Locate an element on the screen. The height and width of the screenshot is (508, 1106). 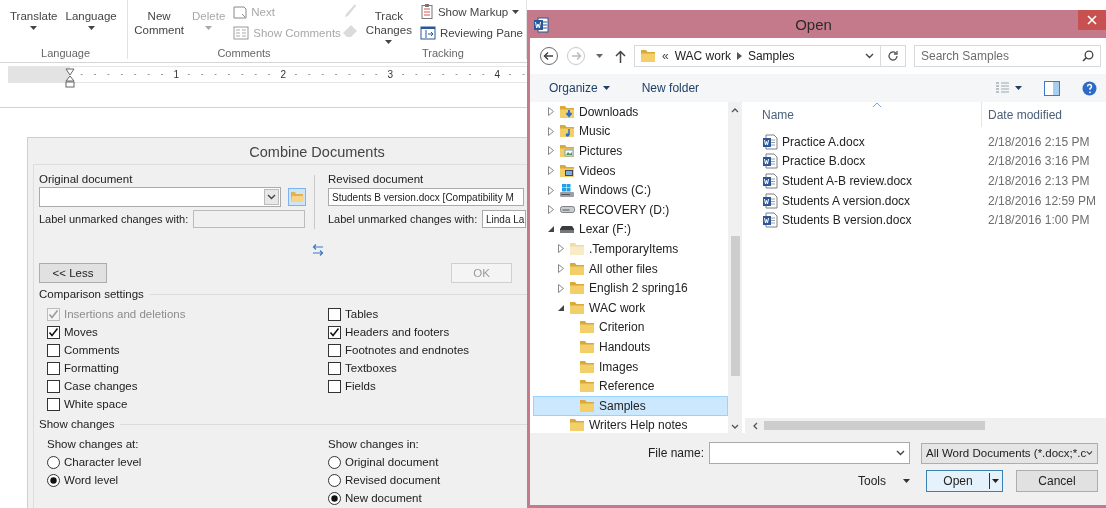
tree-item: Music is located at coordinates (630, 131).